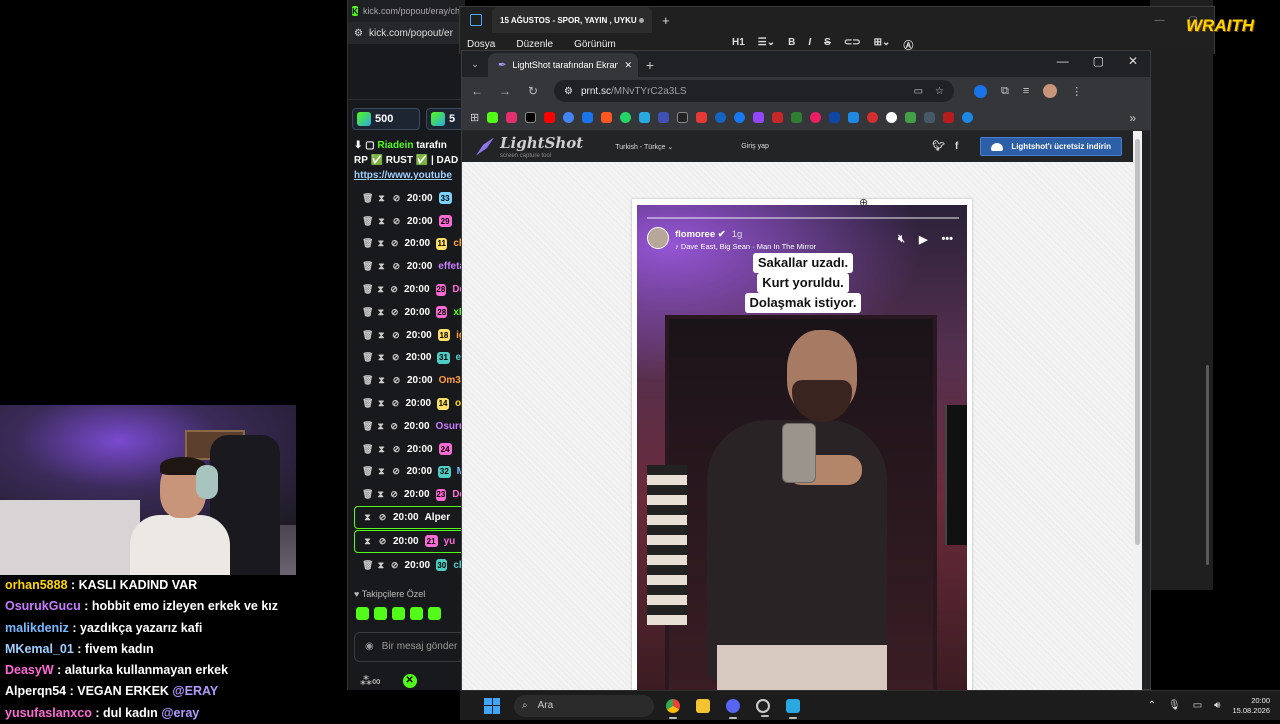 The height and width of the screenshot is (724, 1280). What do you see at coordinates (1133, 61) in the screenshot?
I see `close-window-icon: ✕` at bounding box center [1133, 61].